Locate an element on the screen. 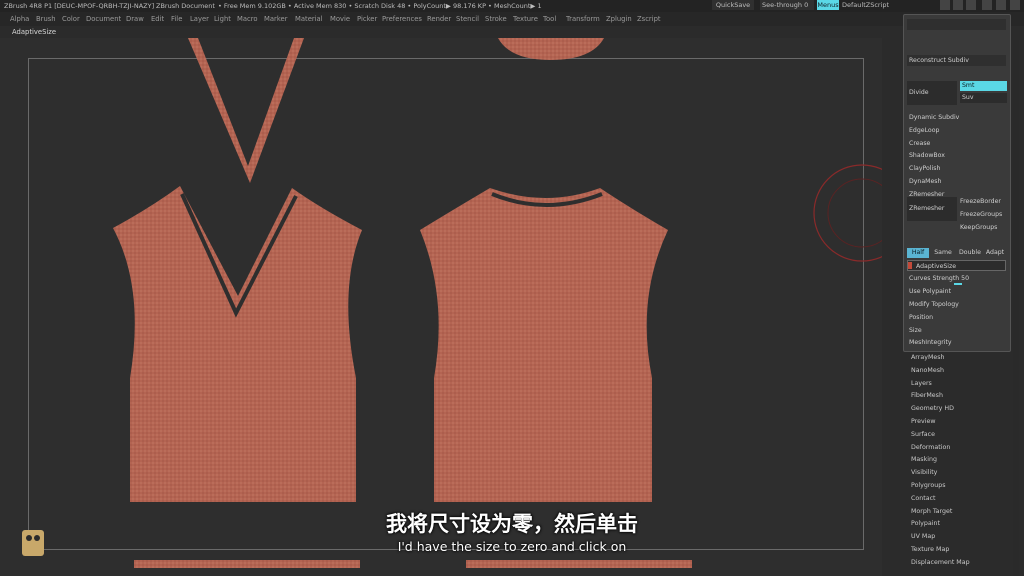  freeze-groups-toggle: FreezeGroups is located at coordinates (983, 214).